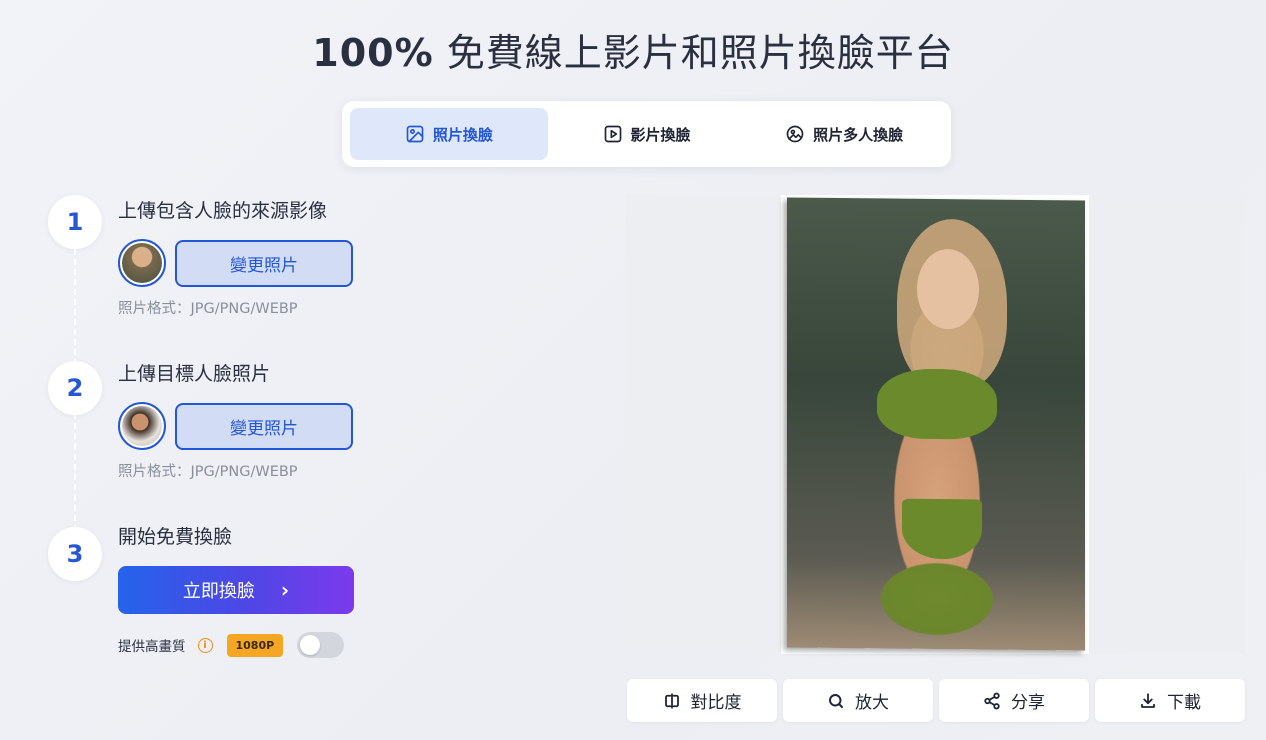 The width and height of the screenshot is (1266, 740). I want to click on chevron-right-icon: ›, so click(285, 590).